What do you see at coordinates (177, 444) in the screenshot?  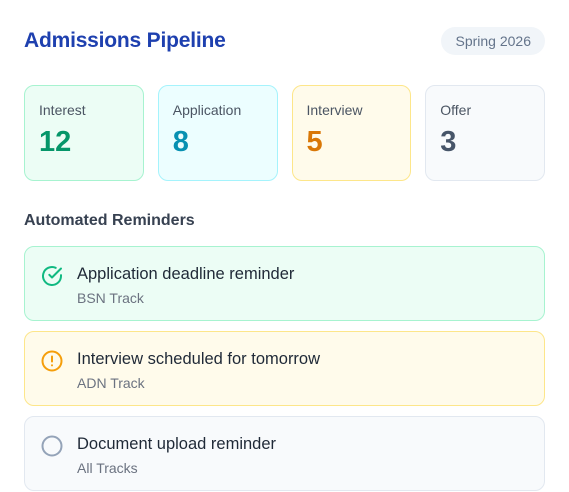 I see `reminder-title: Document upload reminder` at bounding box center [177, 444].